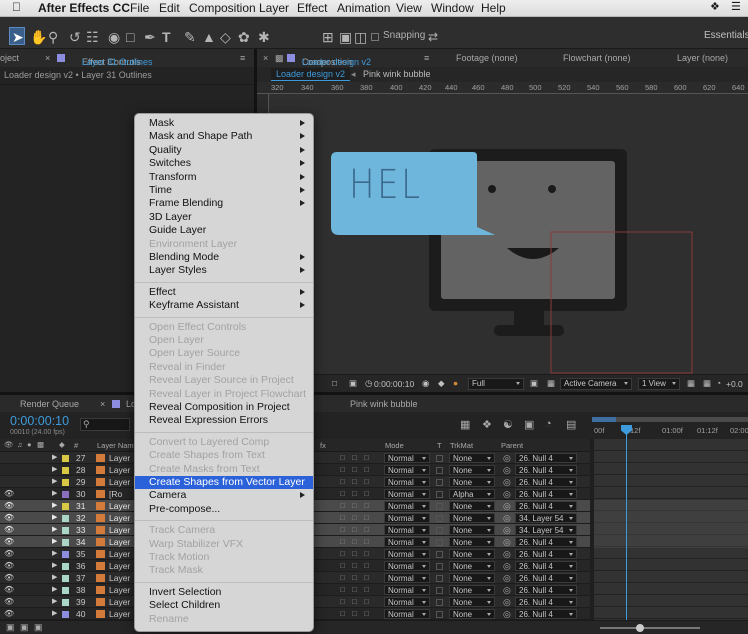 Image resolution: width=748 pixels, height=634 pixels. What do you see at coordinates (166, 37) in the screenshot?
I see `type-tool-icon: T` at bounding box center [166, 37].